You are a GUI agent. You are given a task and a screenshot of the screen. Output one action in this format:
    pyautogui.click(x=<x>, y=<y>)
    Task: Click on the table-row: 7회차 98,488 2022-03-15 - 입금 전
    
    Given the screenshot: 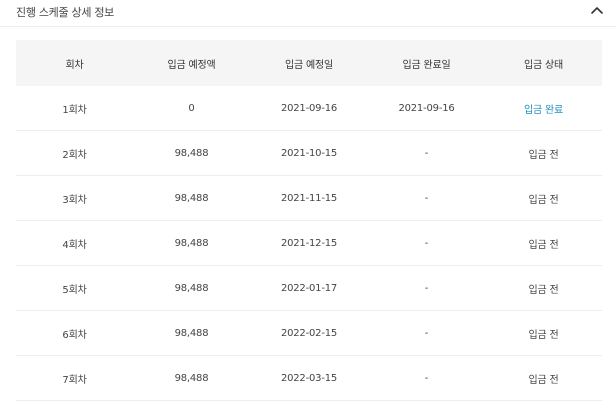 What is the action you would take?
    pyautogui.click(x=309, y=378)
    